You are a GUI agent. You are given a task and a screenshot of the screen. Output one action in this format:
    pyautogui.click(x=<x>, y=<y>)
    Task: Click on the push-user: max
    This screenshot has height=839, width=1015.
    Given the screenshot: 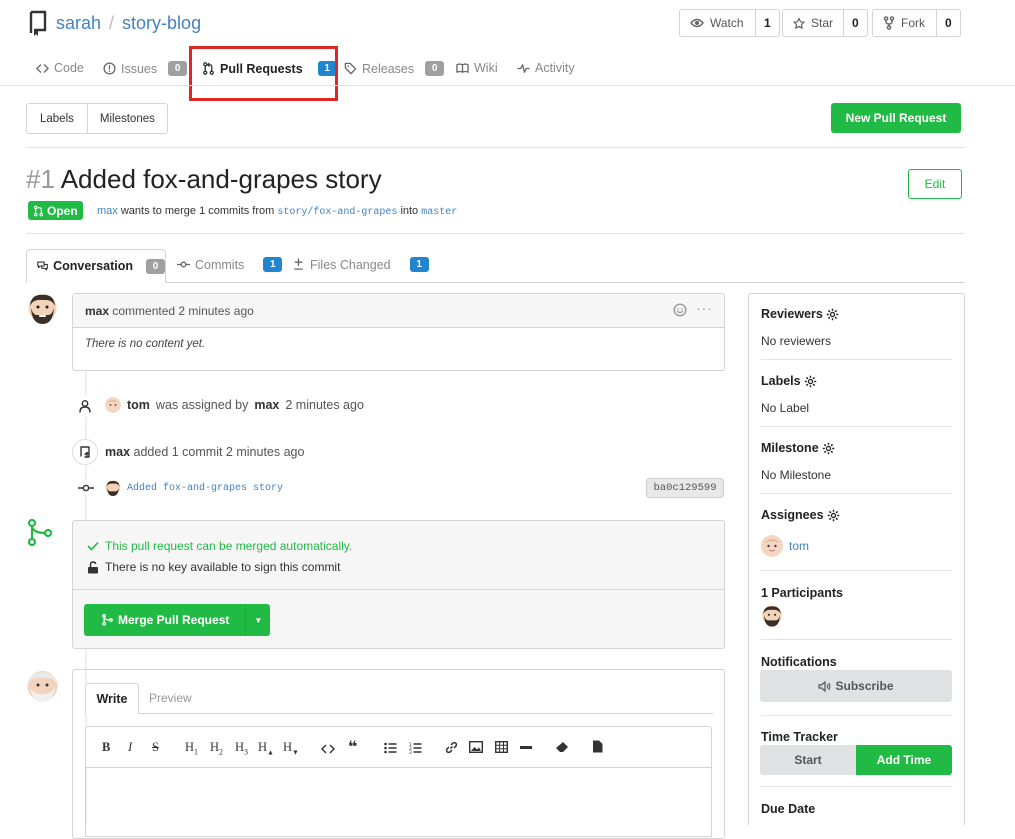 What is the action you would take?
    pyautogui.click(x=117, y=452)
    